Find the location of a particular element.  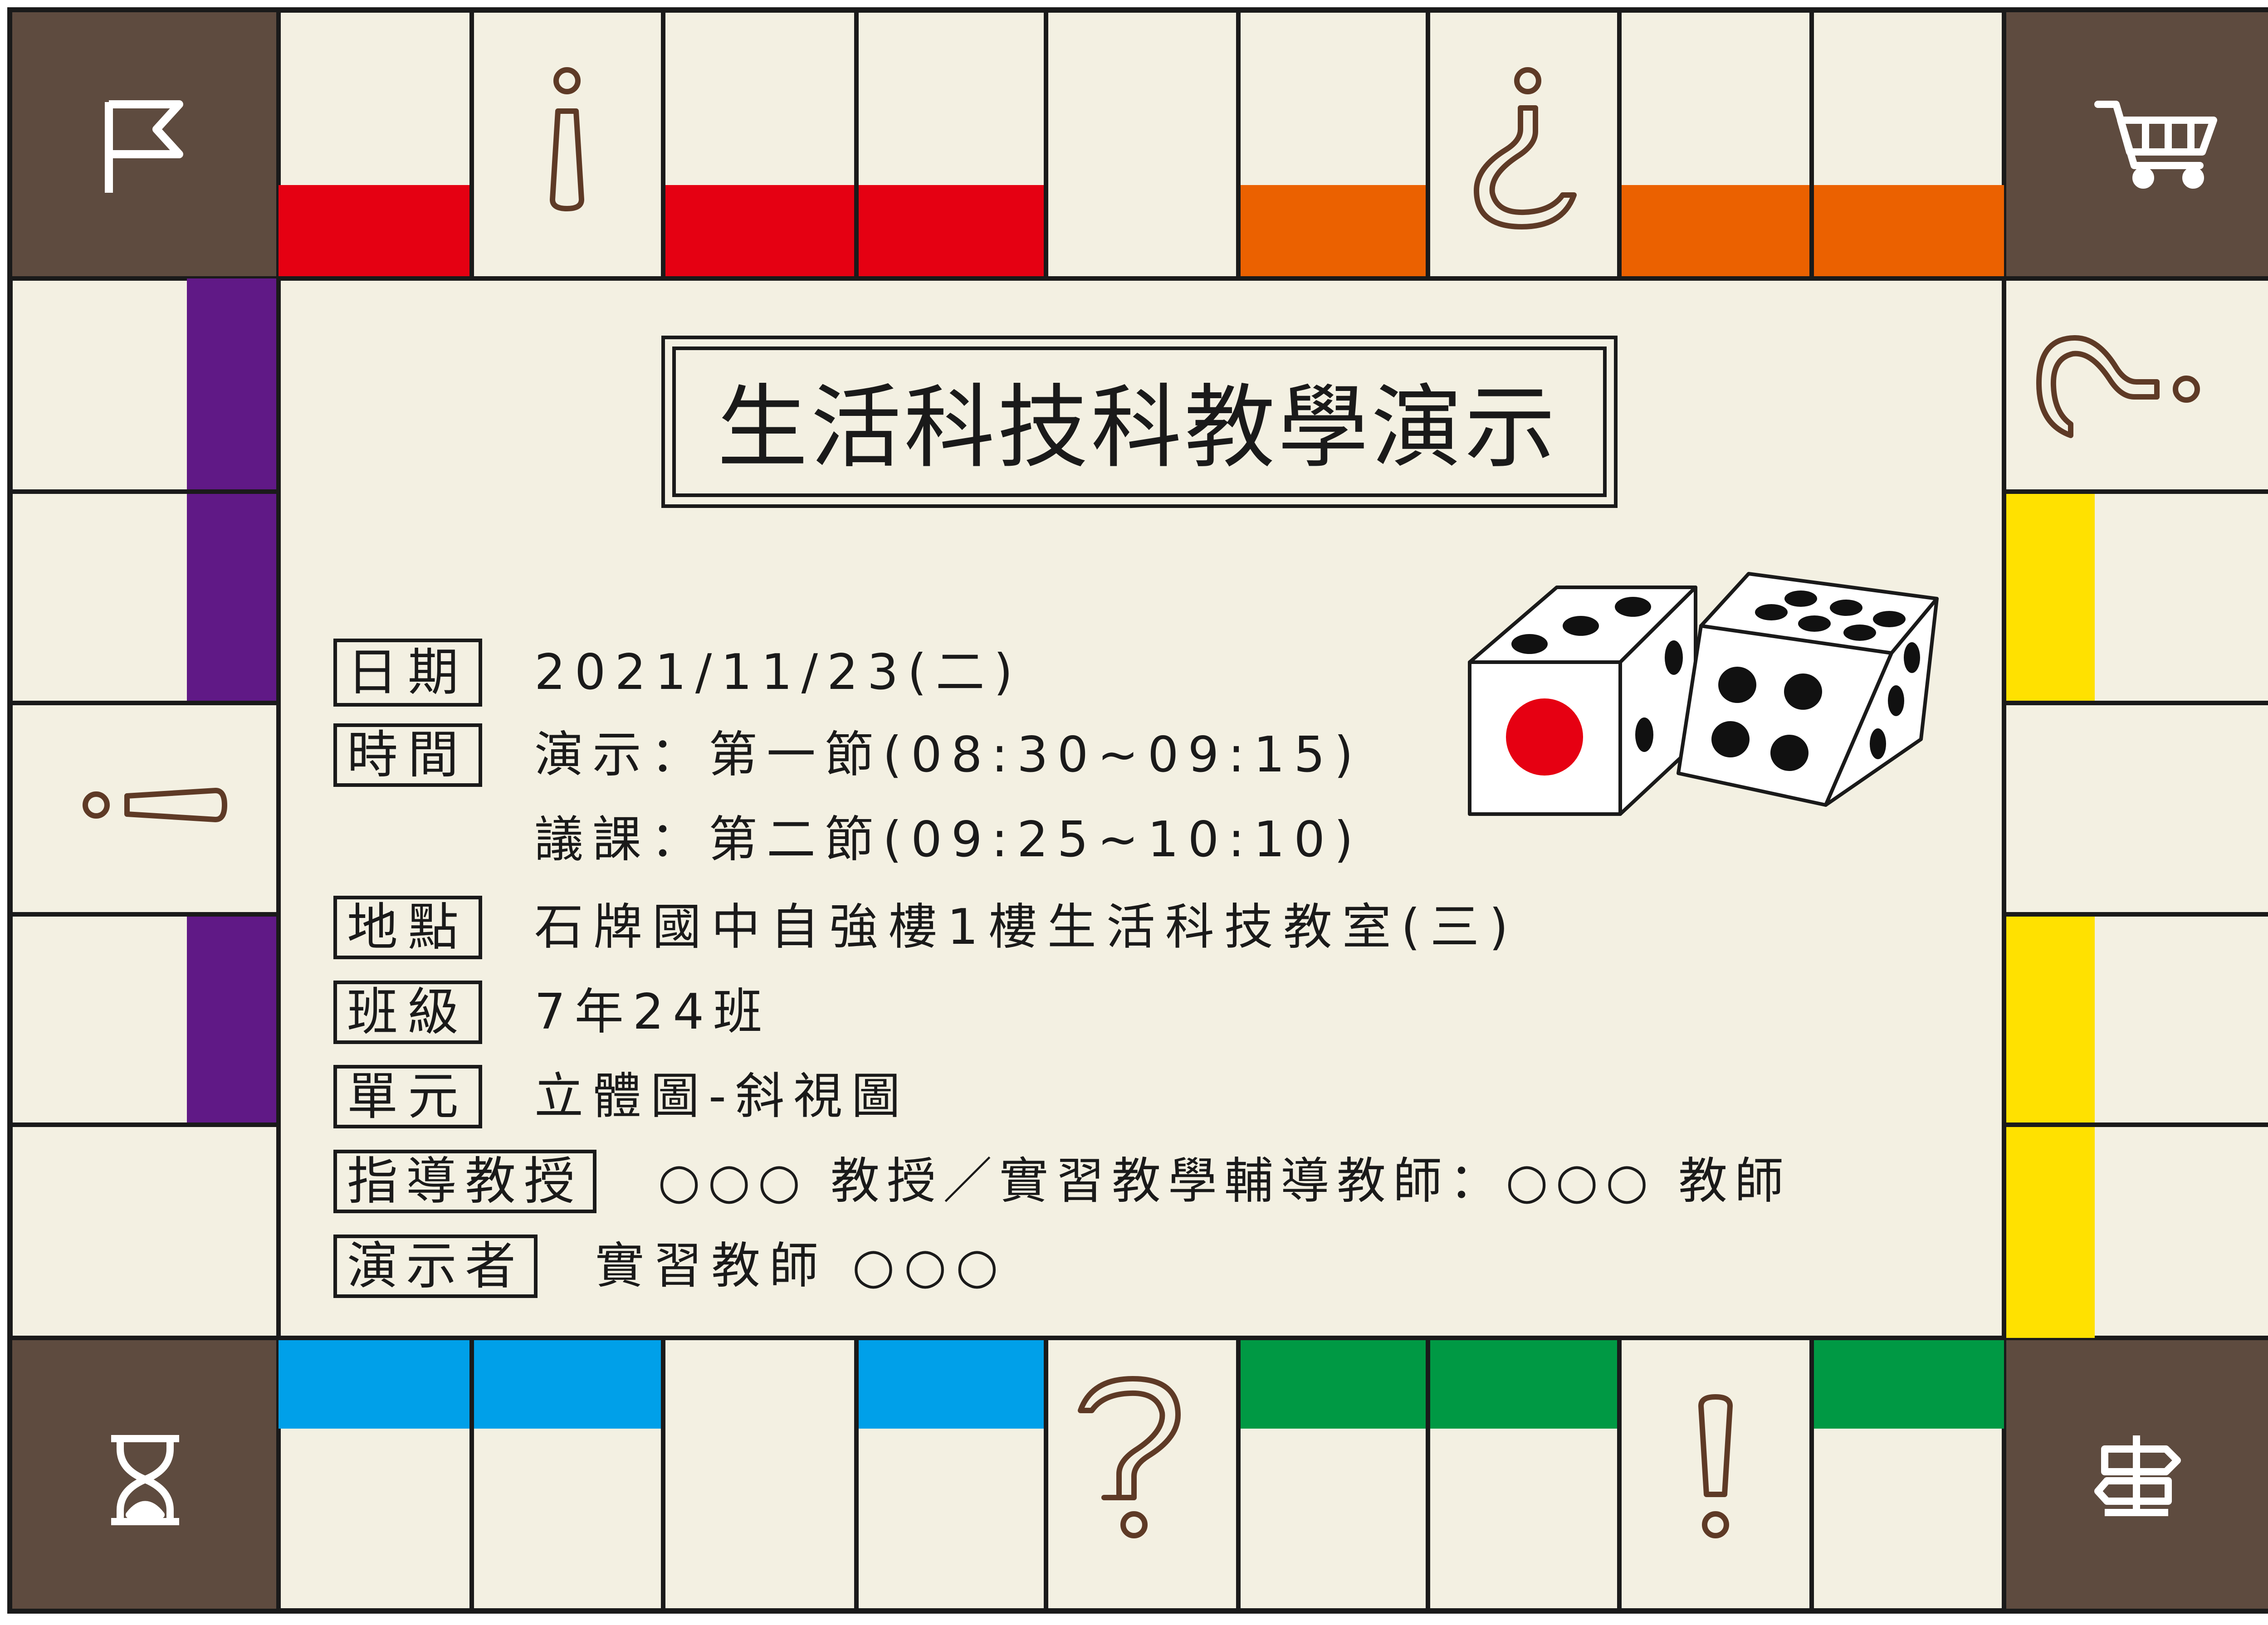

advisor-value: ○○○ 教授／實習教學輔導教師：○○○ 教師 is located at coordinates (1224, 1181).